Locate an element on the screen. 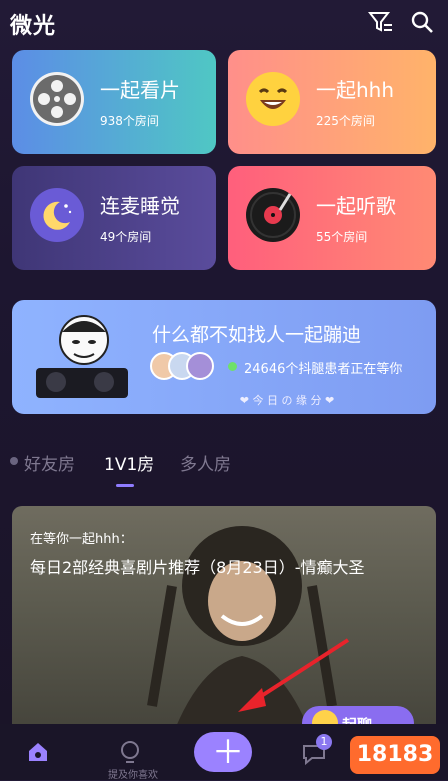  card-watch-movie: 一起看片 938个房间 is located at coordinates (114, 102).